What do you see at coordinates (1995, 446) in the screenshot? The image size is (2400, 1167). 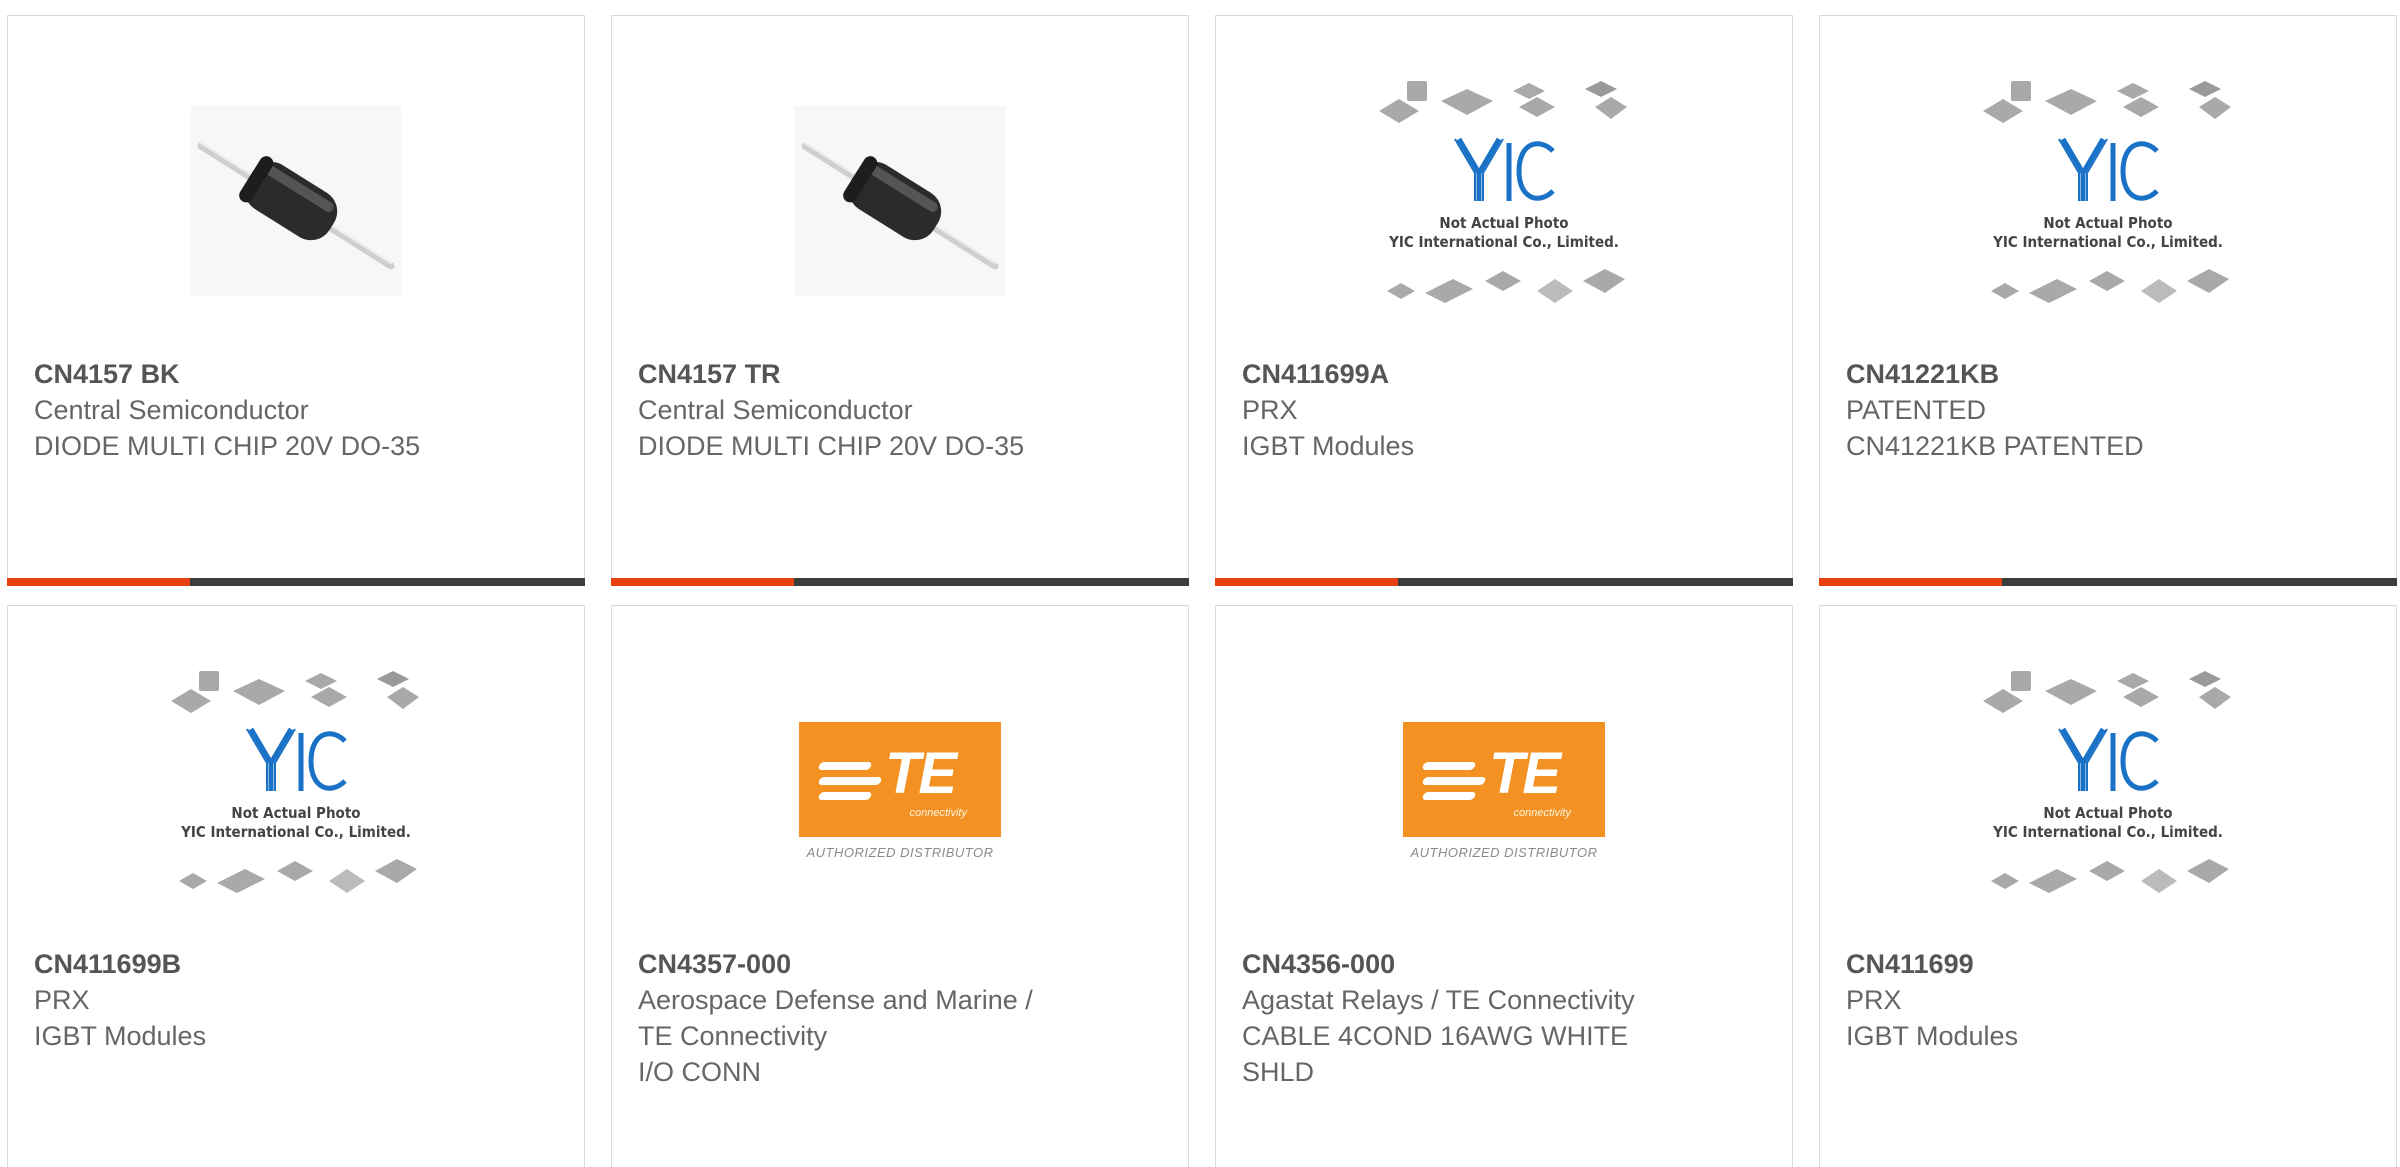 I see `description: CN41221KB PATENTED` at bounding box center [1995, 446].